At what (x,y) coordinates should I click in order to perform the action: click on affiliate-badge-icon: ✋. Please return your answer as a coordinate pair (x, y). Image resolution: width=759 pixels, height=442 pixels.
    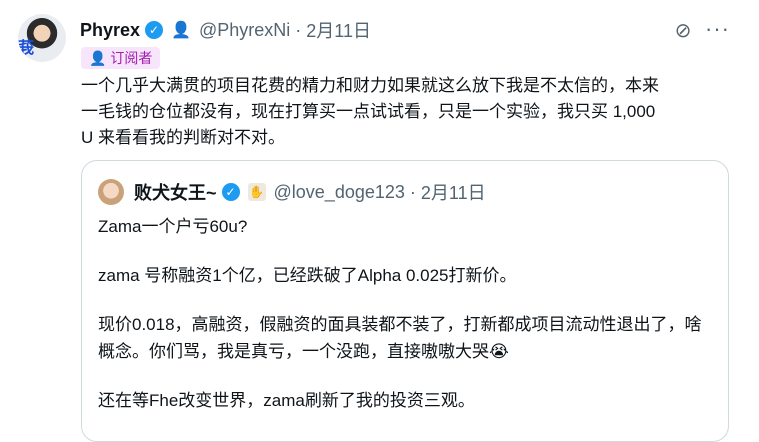
    Looking at the image, I should click on (256, 192).